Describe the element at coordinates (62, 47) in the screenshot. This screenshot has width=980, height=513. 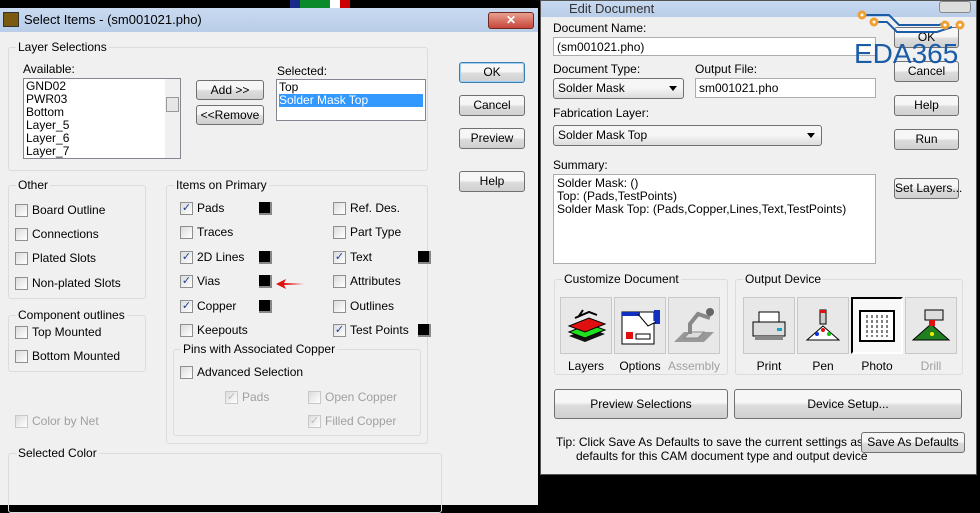
I see `group-label: Layer Selections` at that location.